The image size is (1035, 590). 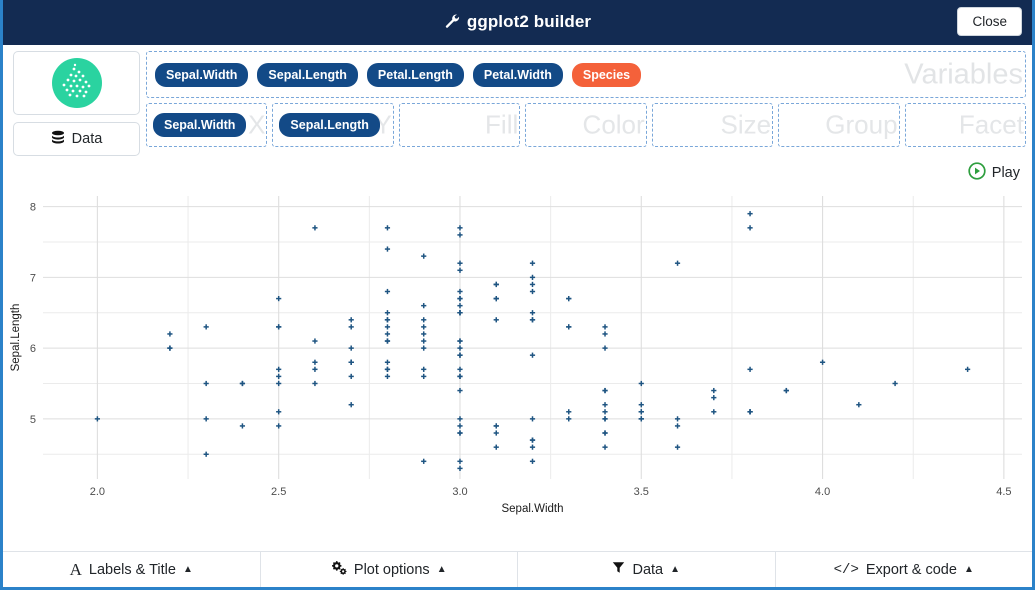 I want to click on title-bar: ggplot2 builder Close, so click(x=517, y=22).